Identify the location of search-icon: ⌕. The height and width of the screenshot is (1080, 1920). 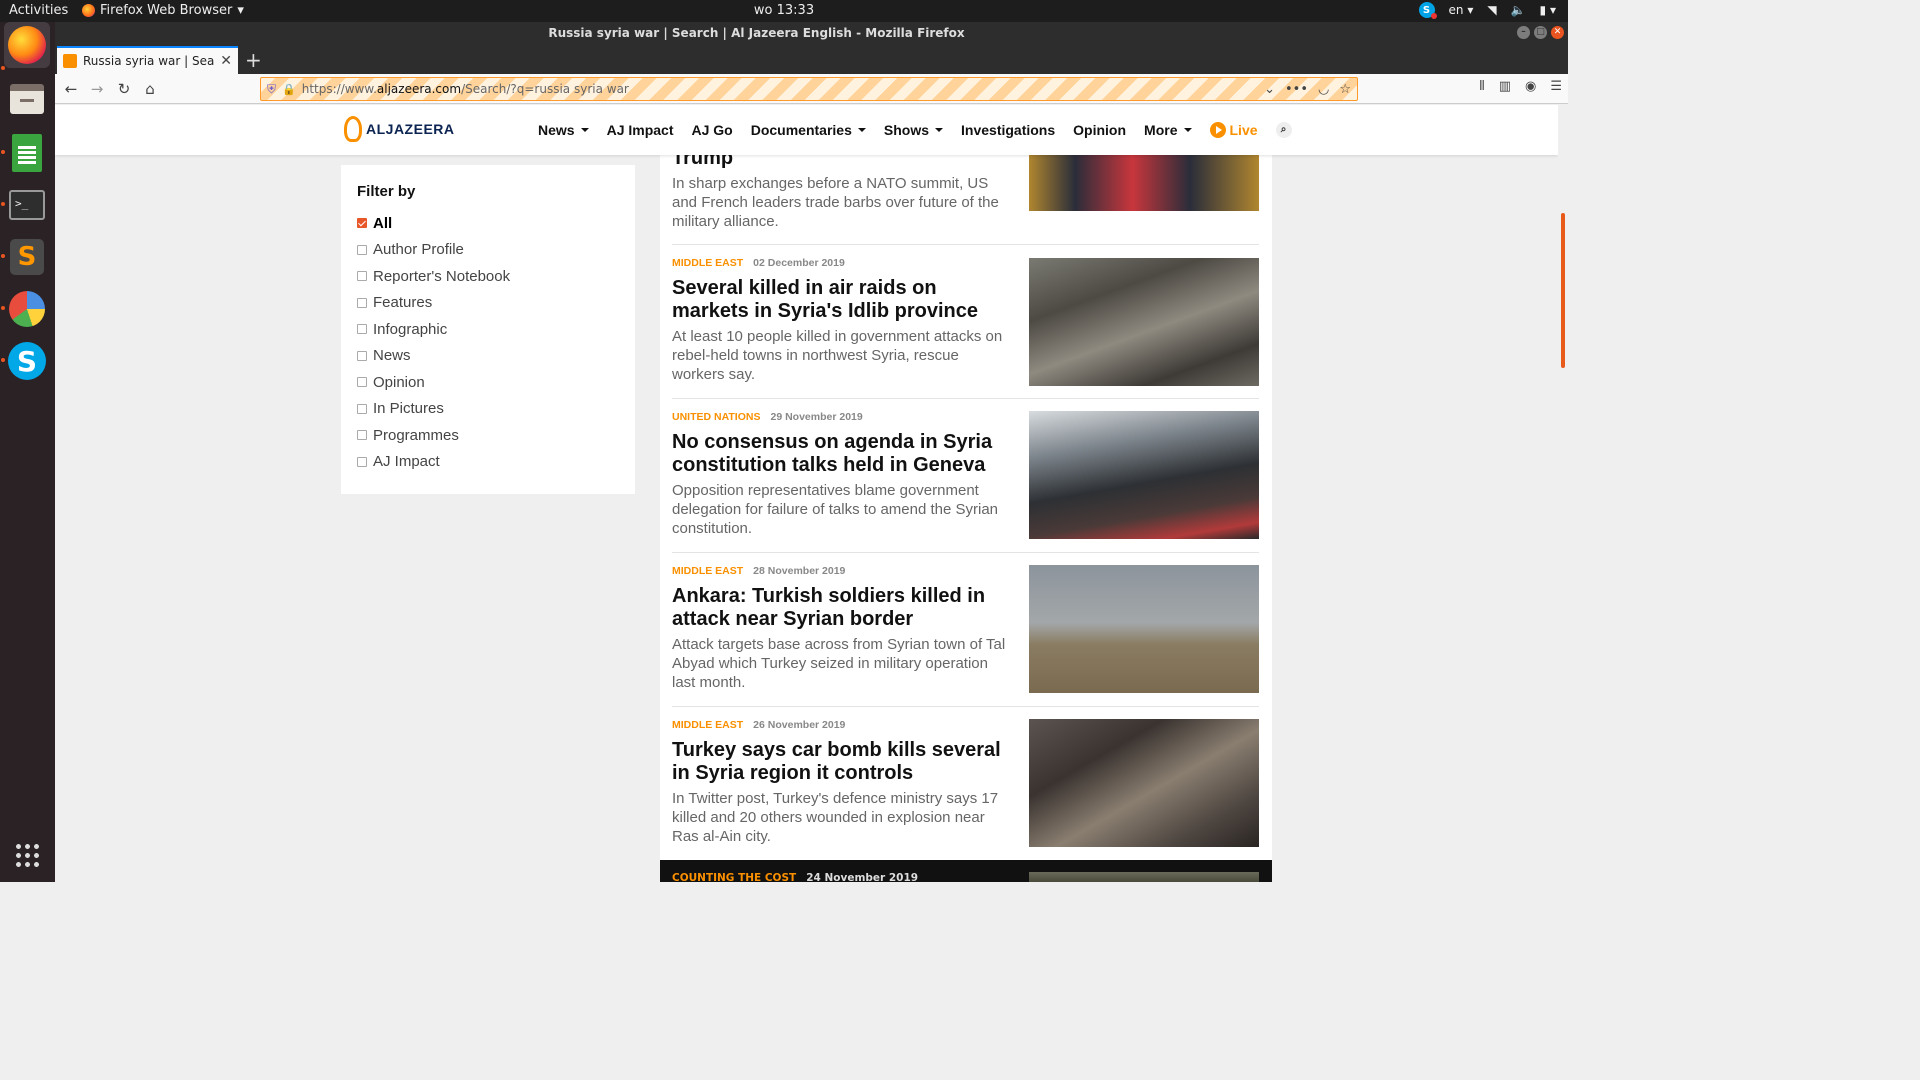
(1283, 130).